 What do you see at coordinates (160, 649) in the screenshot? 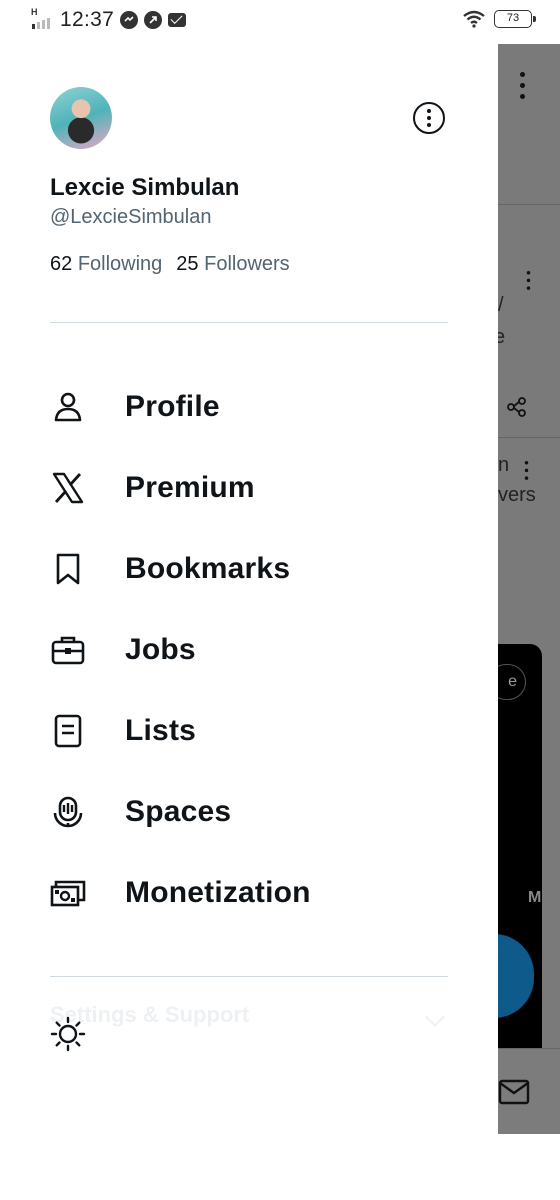
I see `menu-item-label: Jobs` at bounding box center [160, 649].